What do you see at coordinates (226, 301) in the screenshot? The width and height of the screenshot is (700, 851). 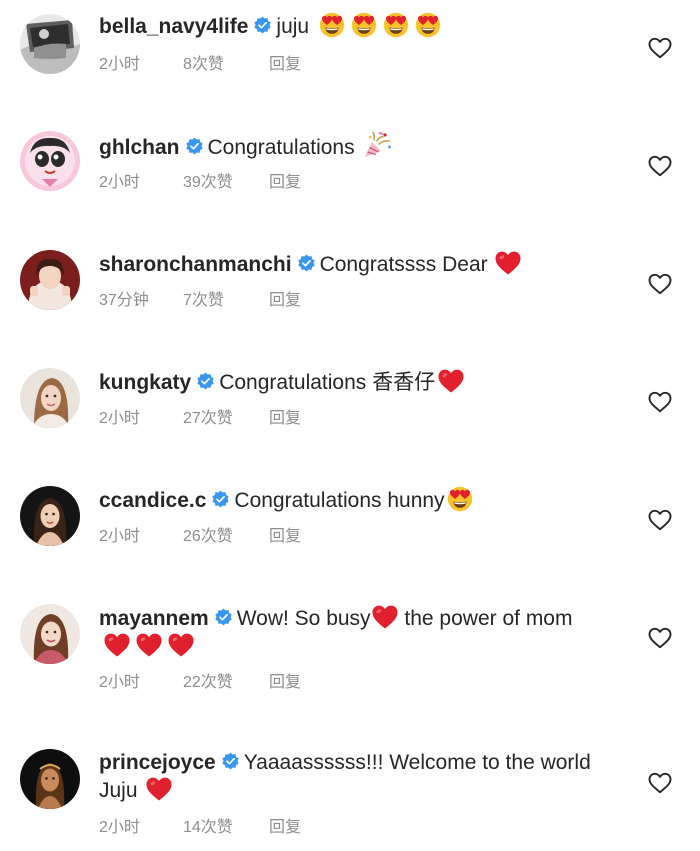 I see `like-count: 7次赞` at bounding box center [226, 301].